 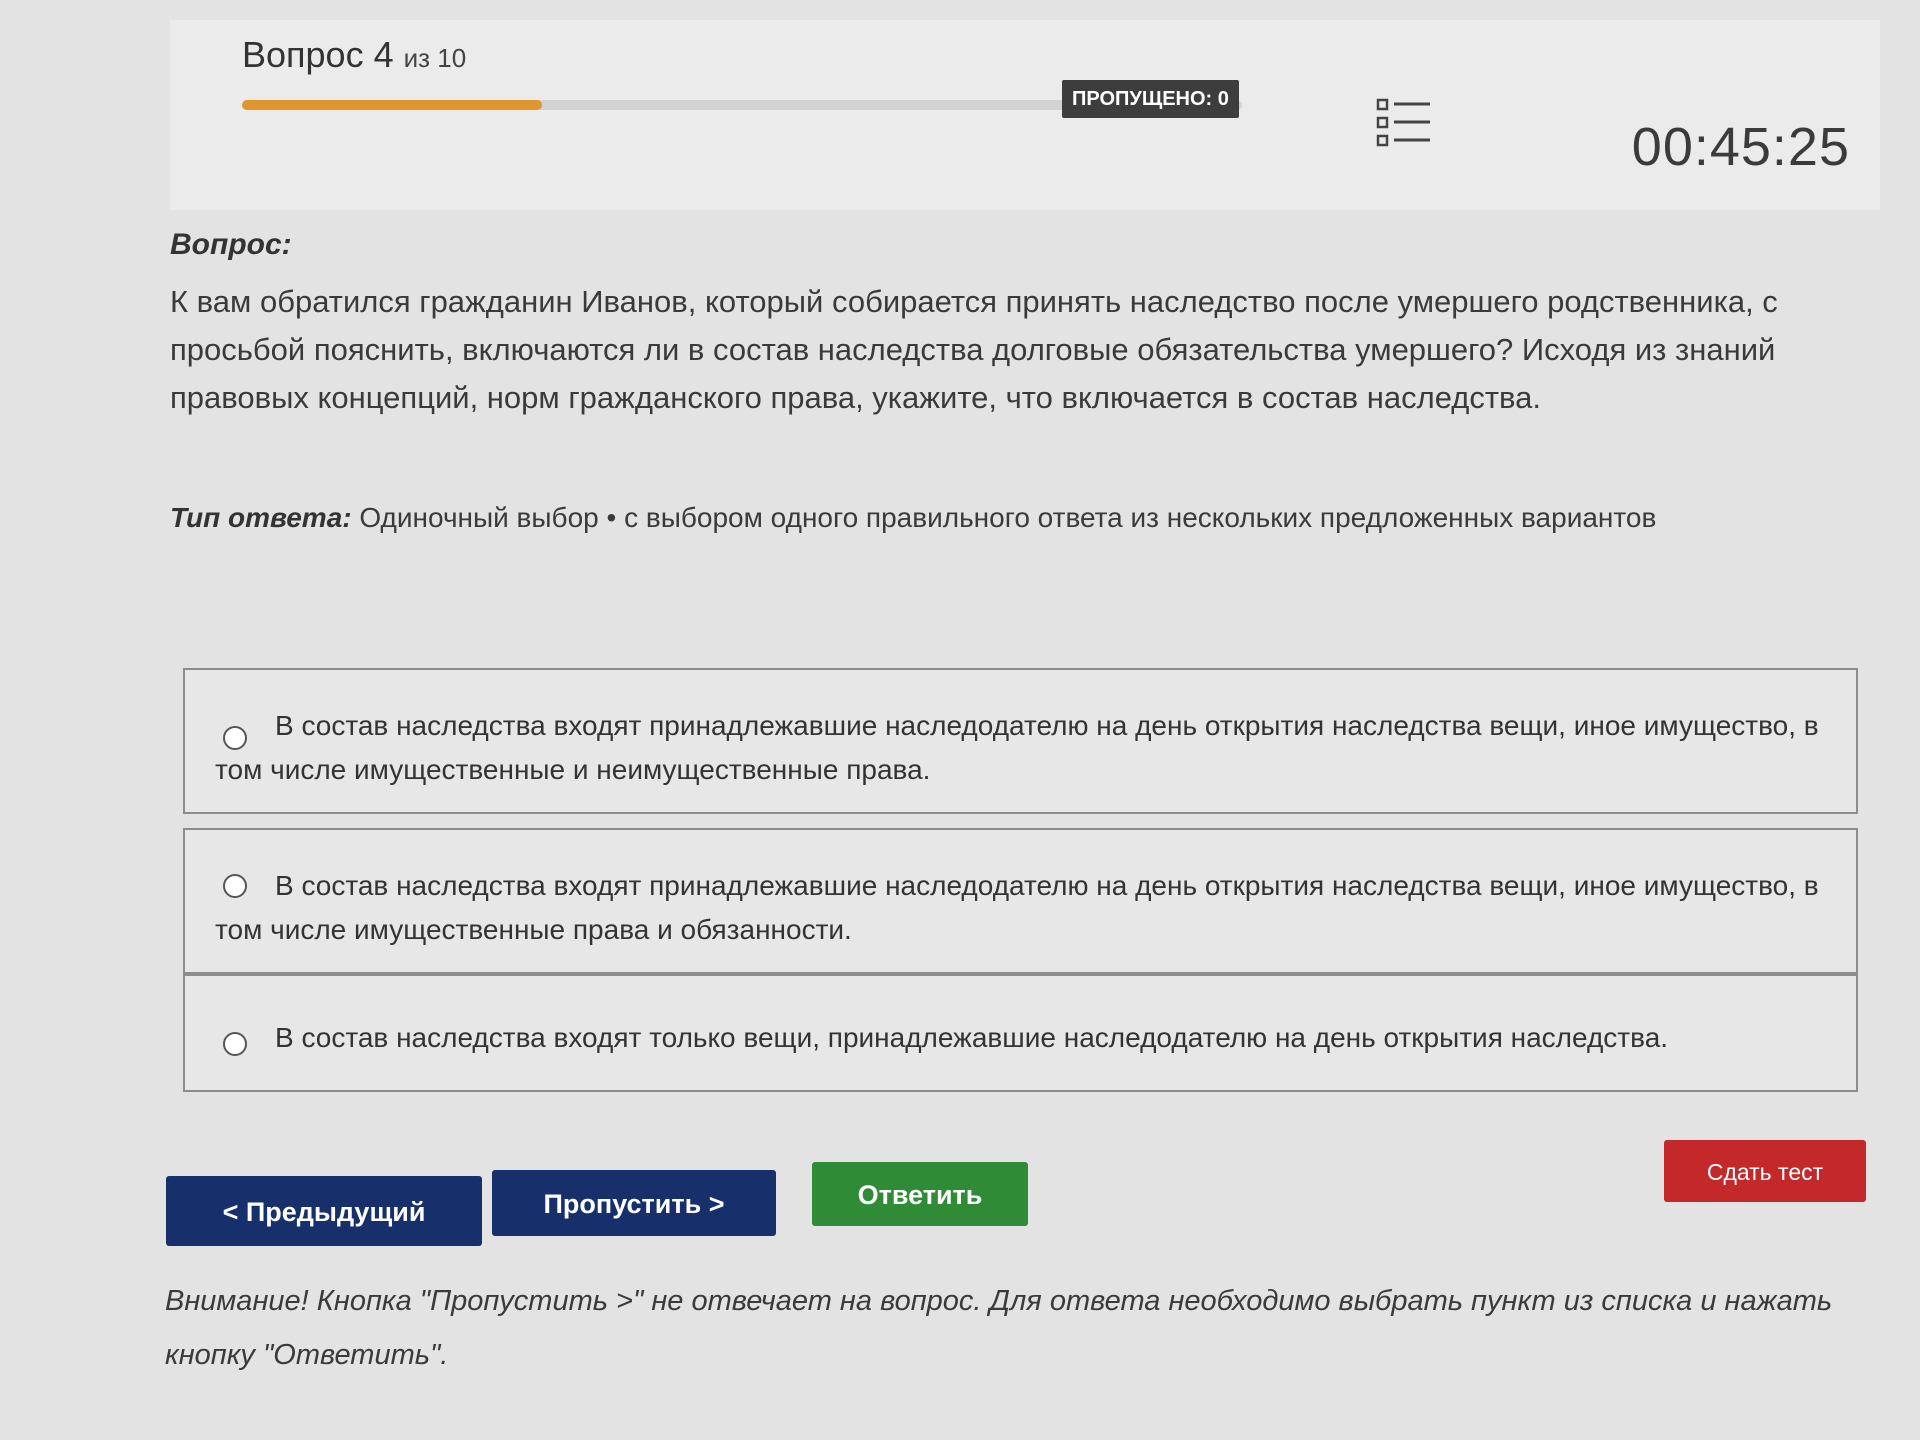 I want to click on previous-button: < Предыдущий, so click(x=324, y=1211).